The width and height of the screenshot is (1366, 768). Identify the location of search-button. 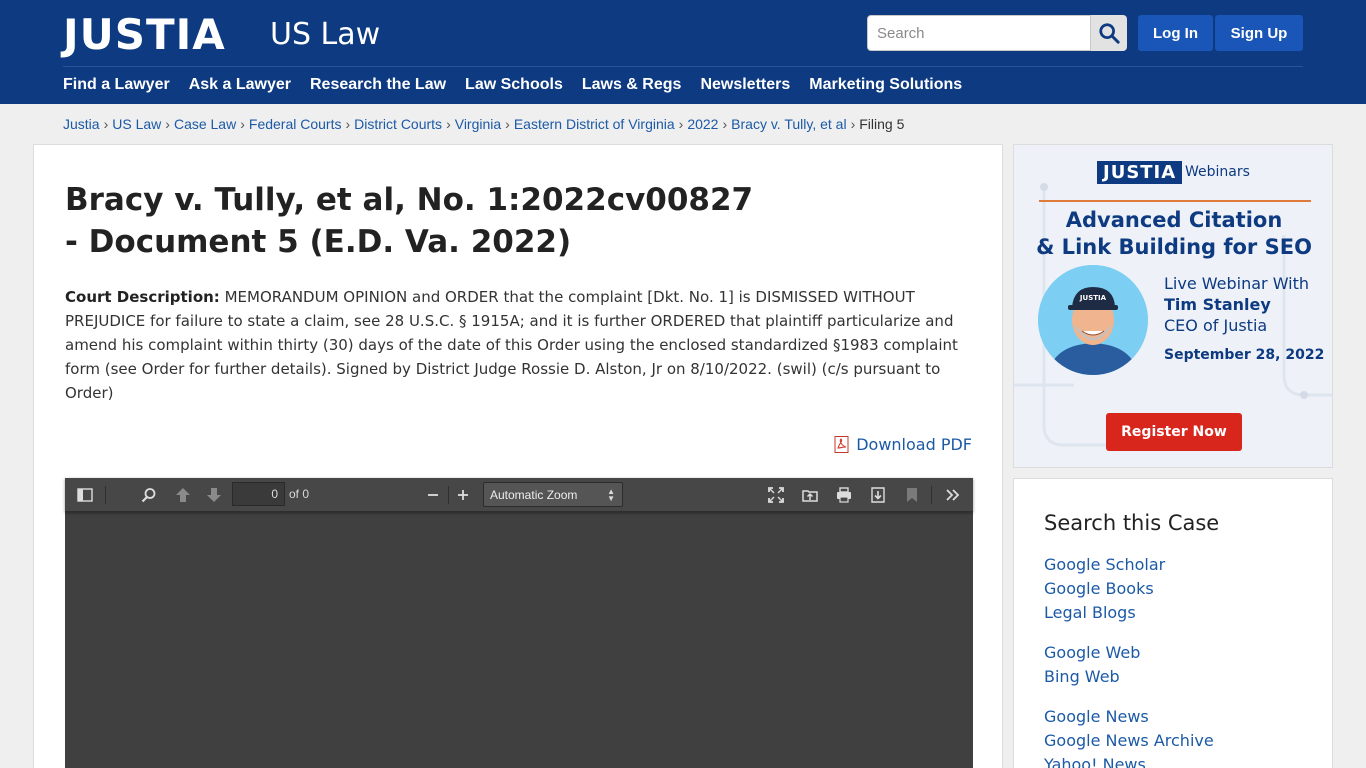
(1109, 33).